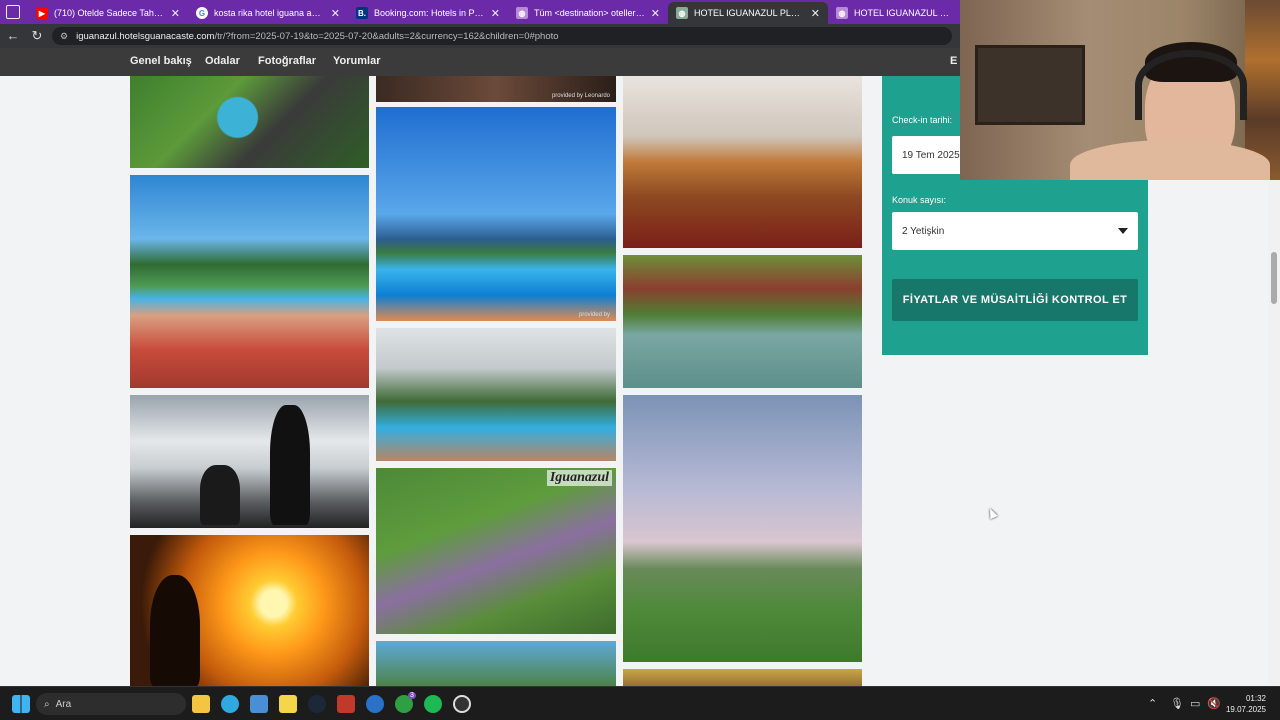 The height and width of the screenshot is (720, 1280). I want to click on google-icon: G, so click(202, 13).